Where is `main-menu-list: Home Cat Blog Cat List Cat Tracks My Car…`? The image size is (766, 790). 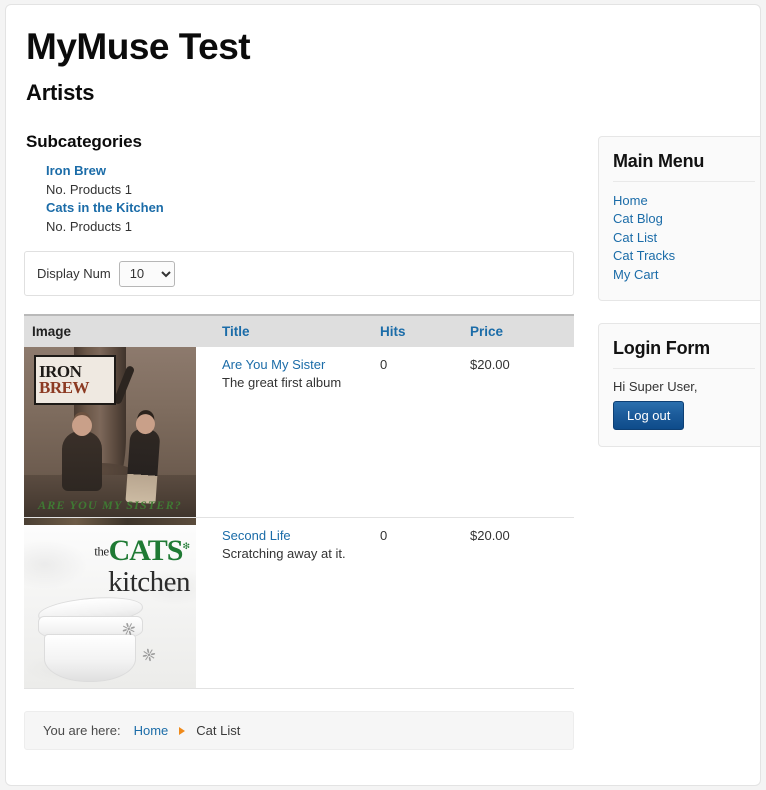
main-menu-list: Home Cat Blog Cat List Cat Tracks My Car… is located at coordinates (684, 238).